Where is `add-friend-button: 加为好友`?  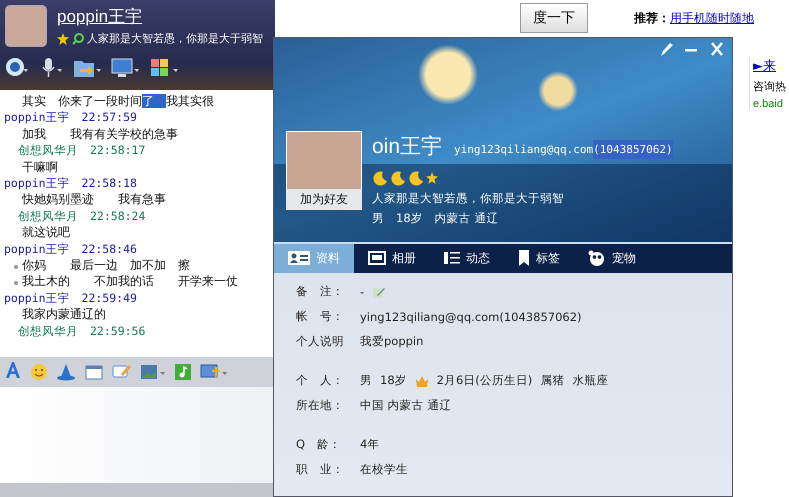 add-friend-button: 加为好友 is located at coordinates (324, 199).